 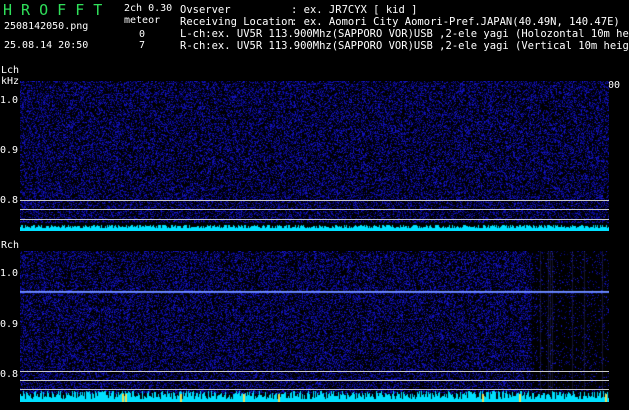 What do you see at coordinates (46, 26) in the screenshot?
I see `filename-label: 2508142050.png` at bounding box center [46, 26].